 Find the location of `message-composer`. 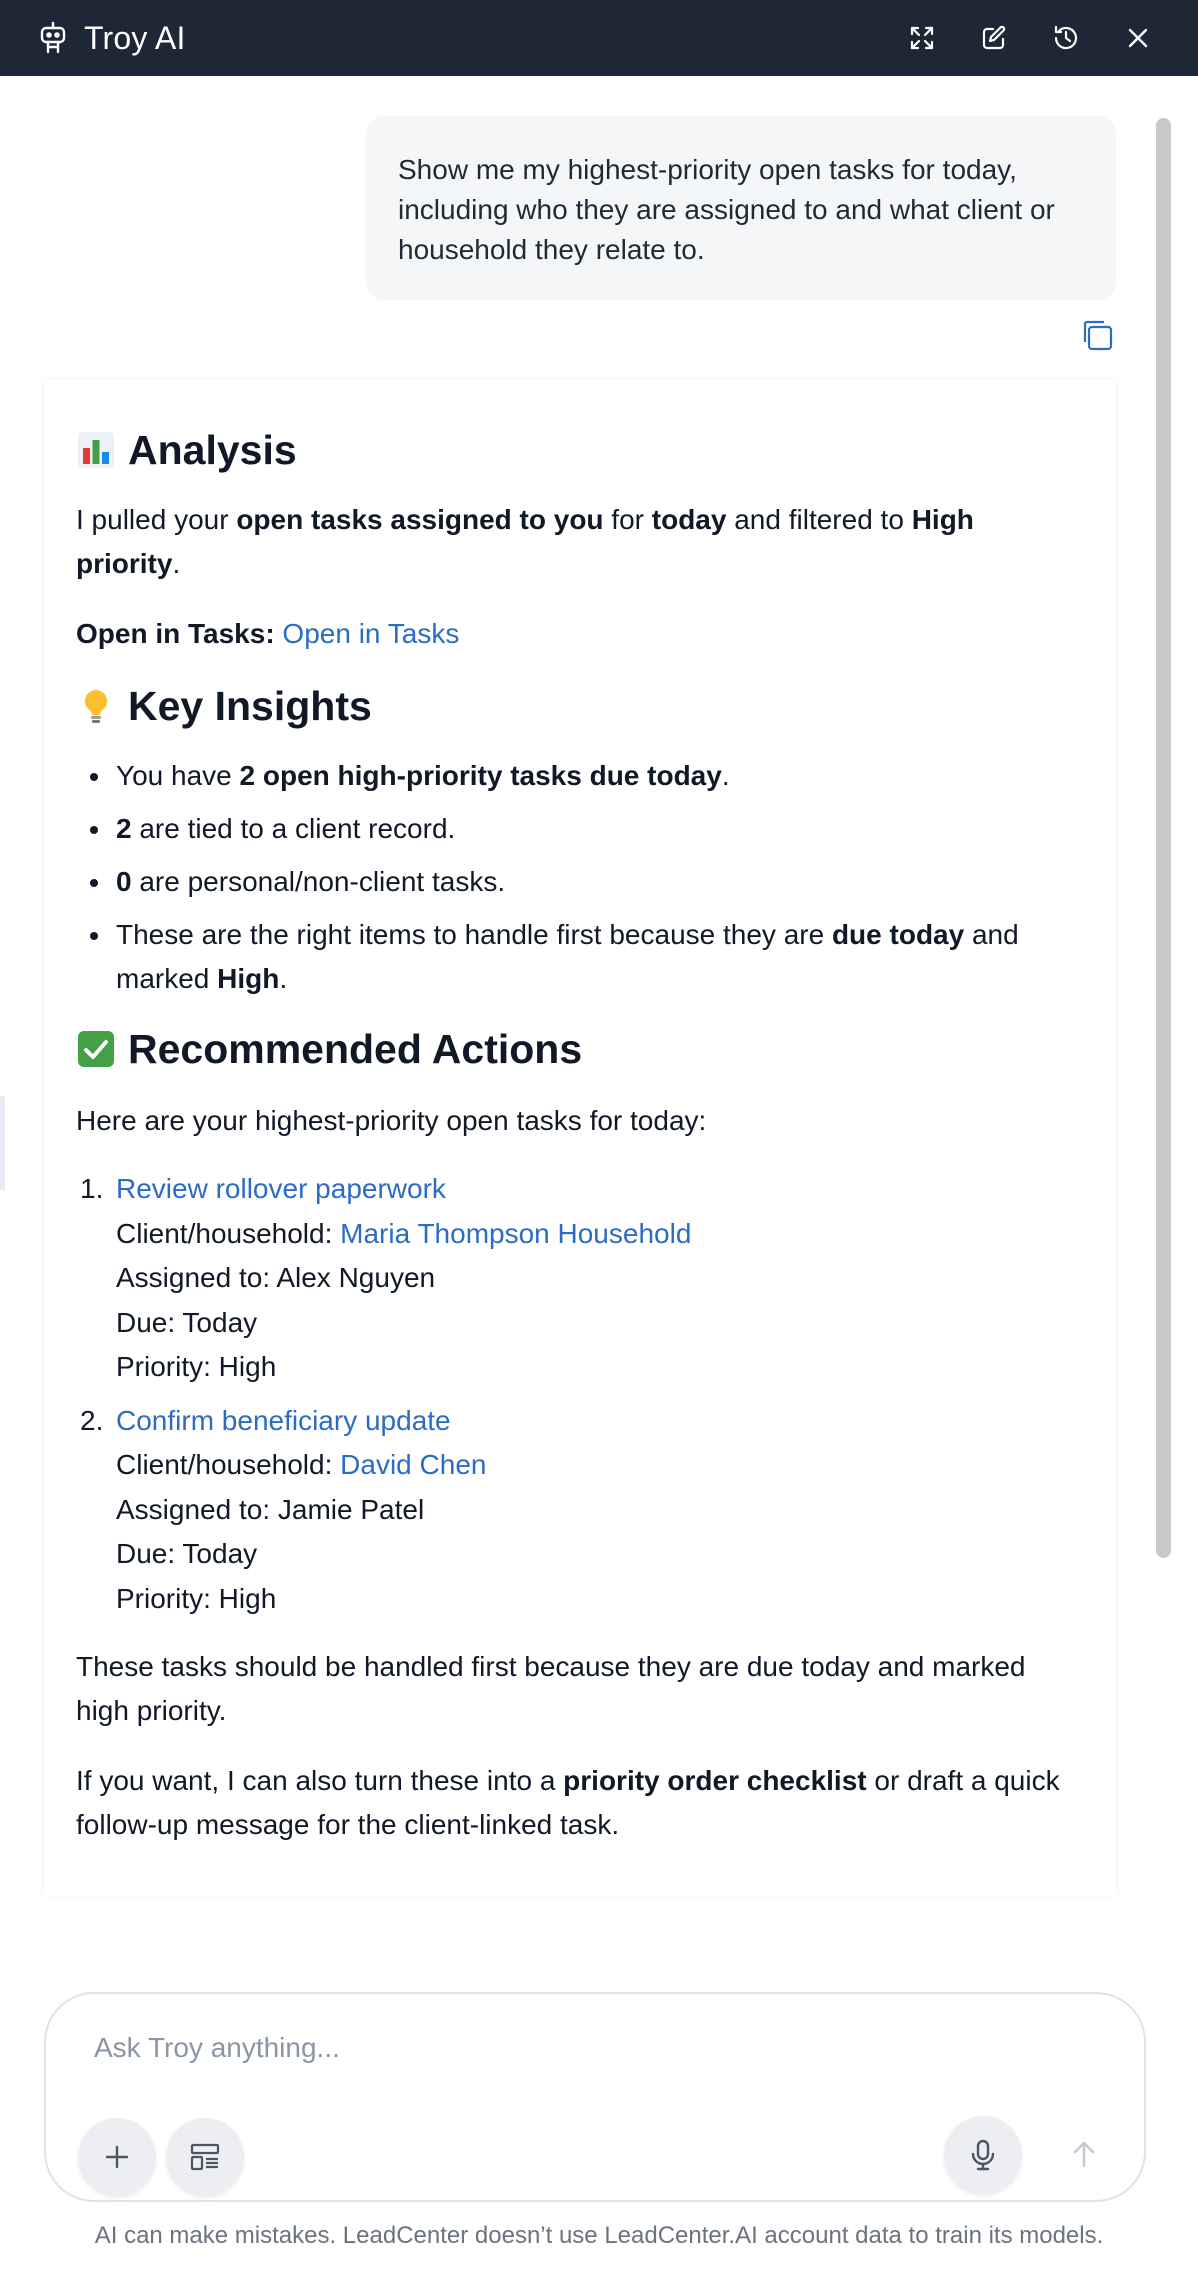

message-composer is located at coordinates (595, 2097).